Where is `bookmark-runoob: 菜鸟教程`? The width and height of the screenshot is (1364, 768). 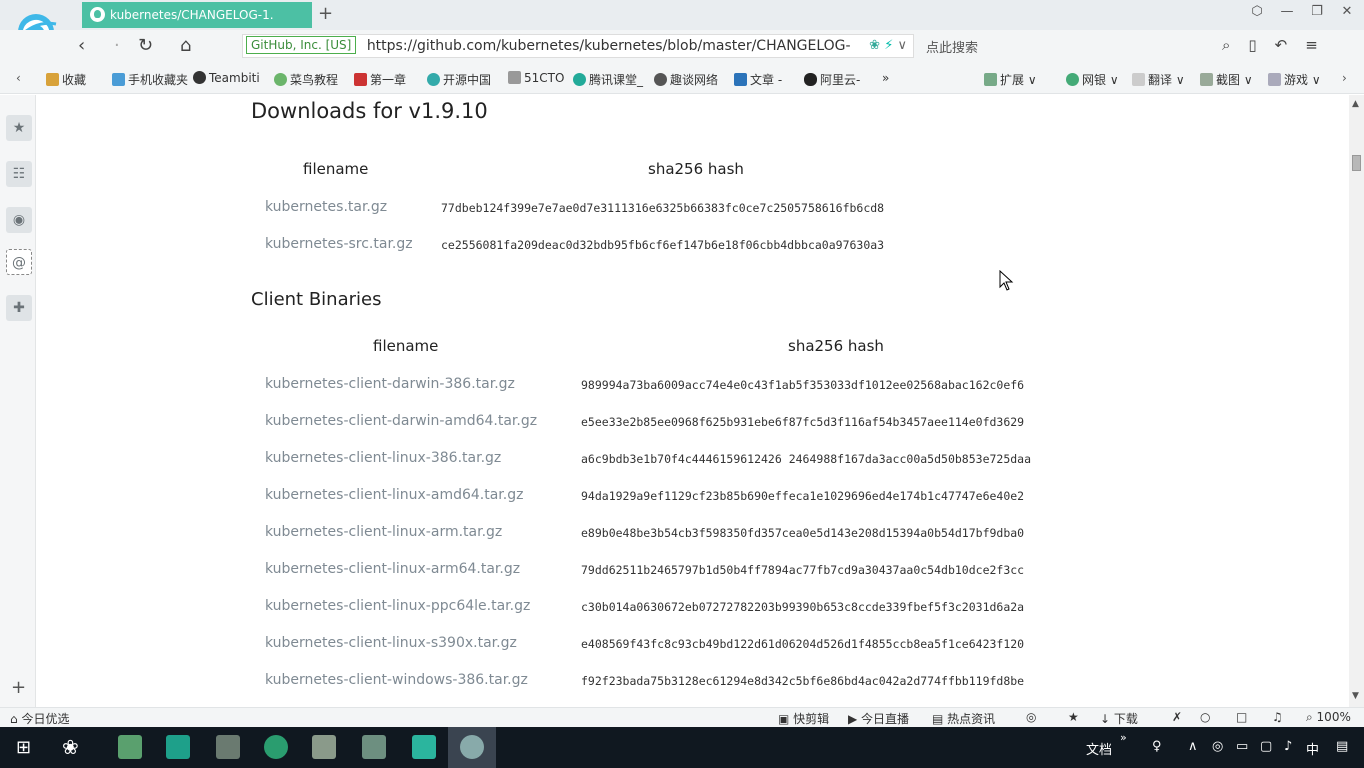 bookmark-runoob: 菜鸟教程 is located at coordinates (306, 79).